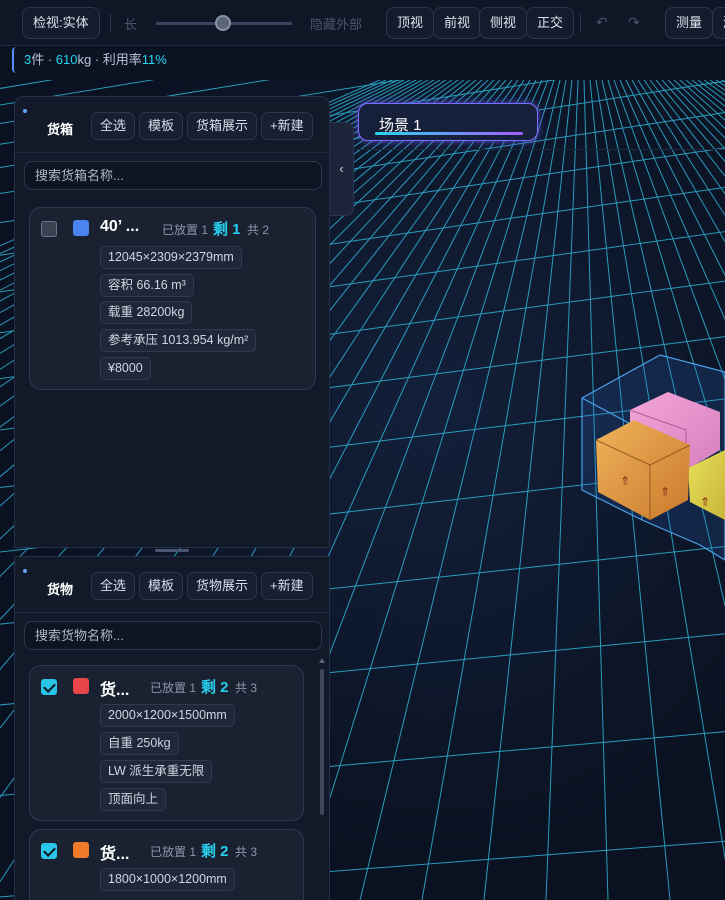 The image size is (725, 900). I want to click on length-label: 长, so click(131, 24).